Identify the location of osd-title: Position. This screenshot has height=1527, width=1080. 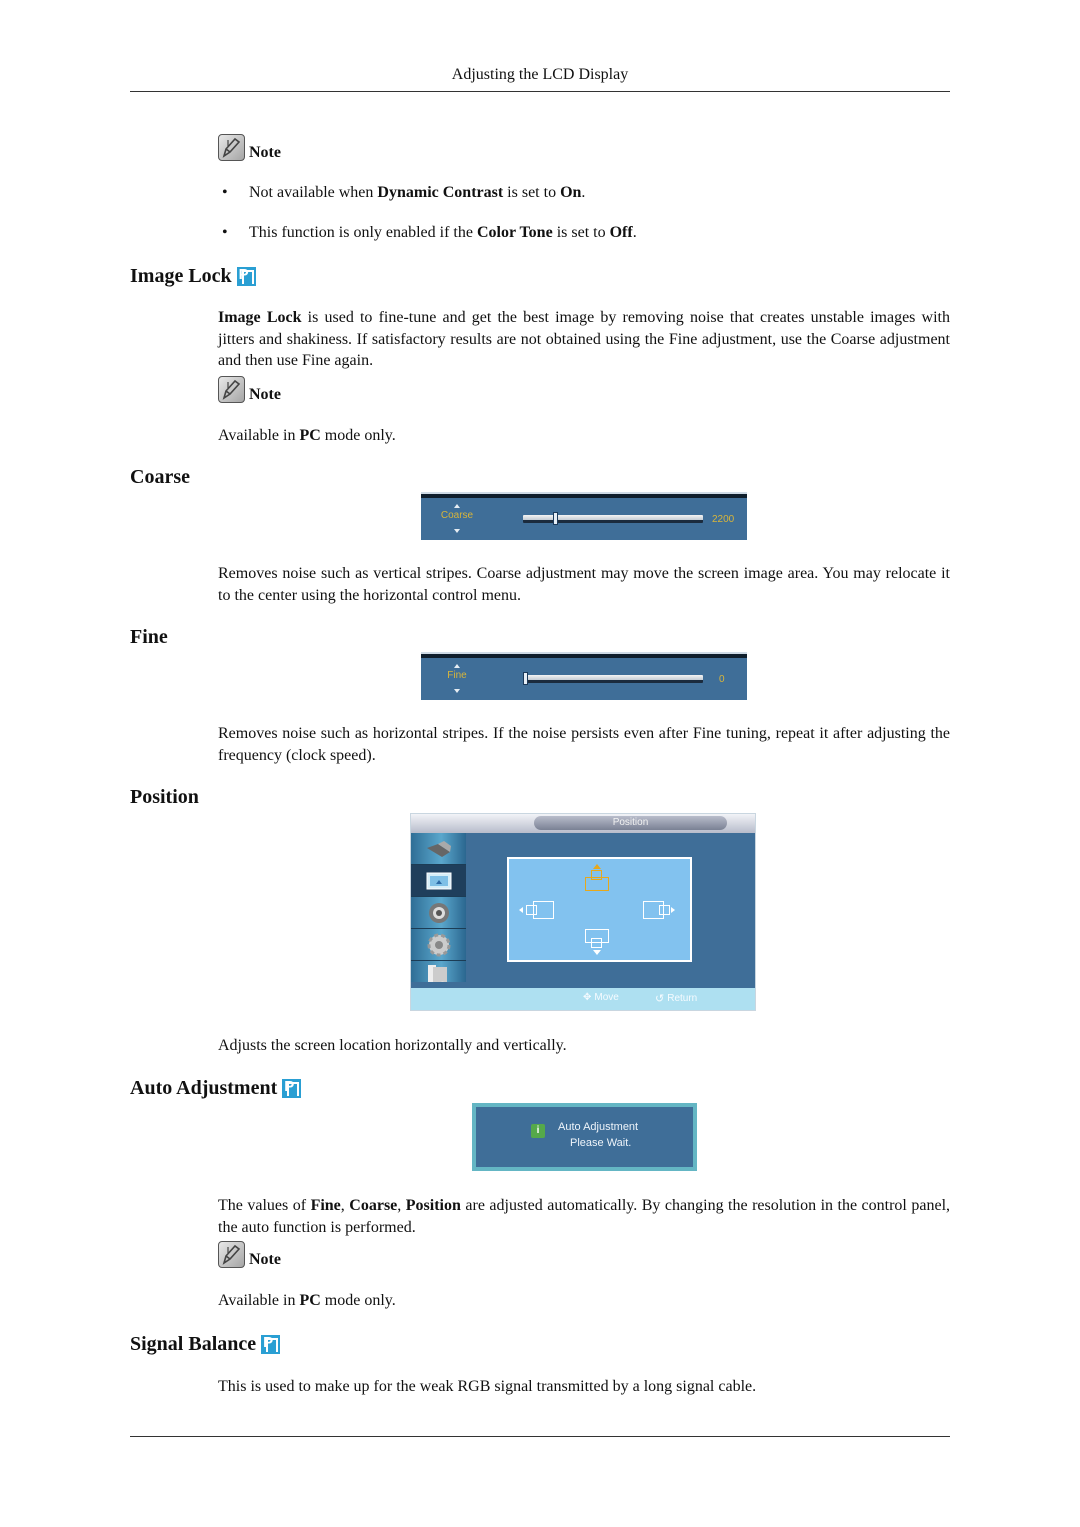
(630, 823).